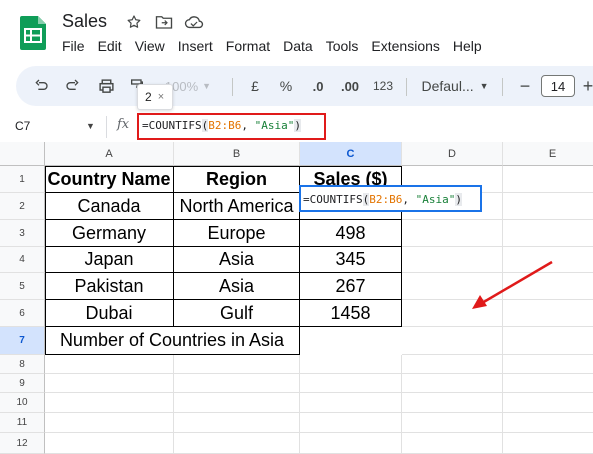 The width and height of the screenshot is (593, 454). What do you see at coordinates (351, 364) in the screenshot?
I see `cell-c8` at bounding box center [351, 364].